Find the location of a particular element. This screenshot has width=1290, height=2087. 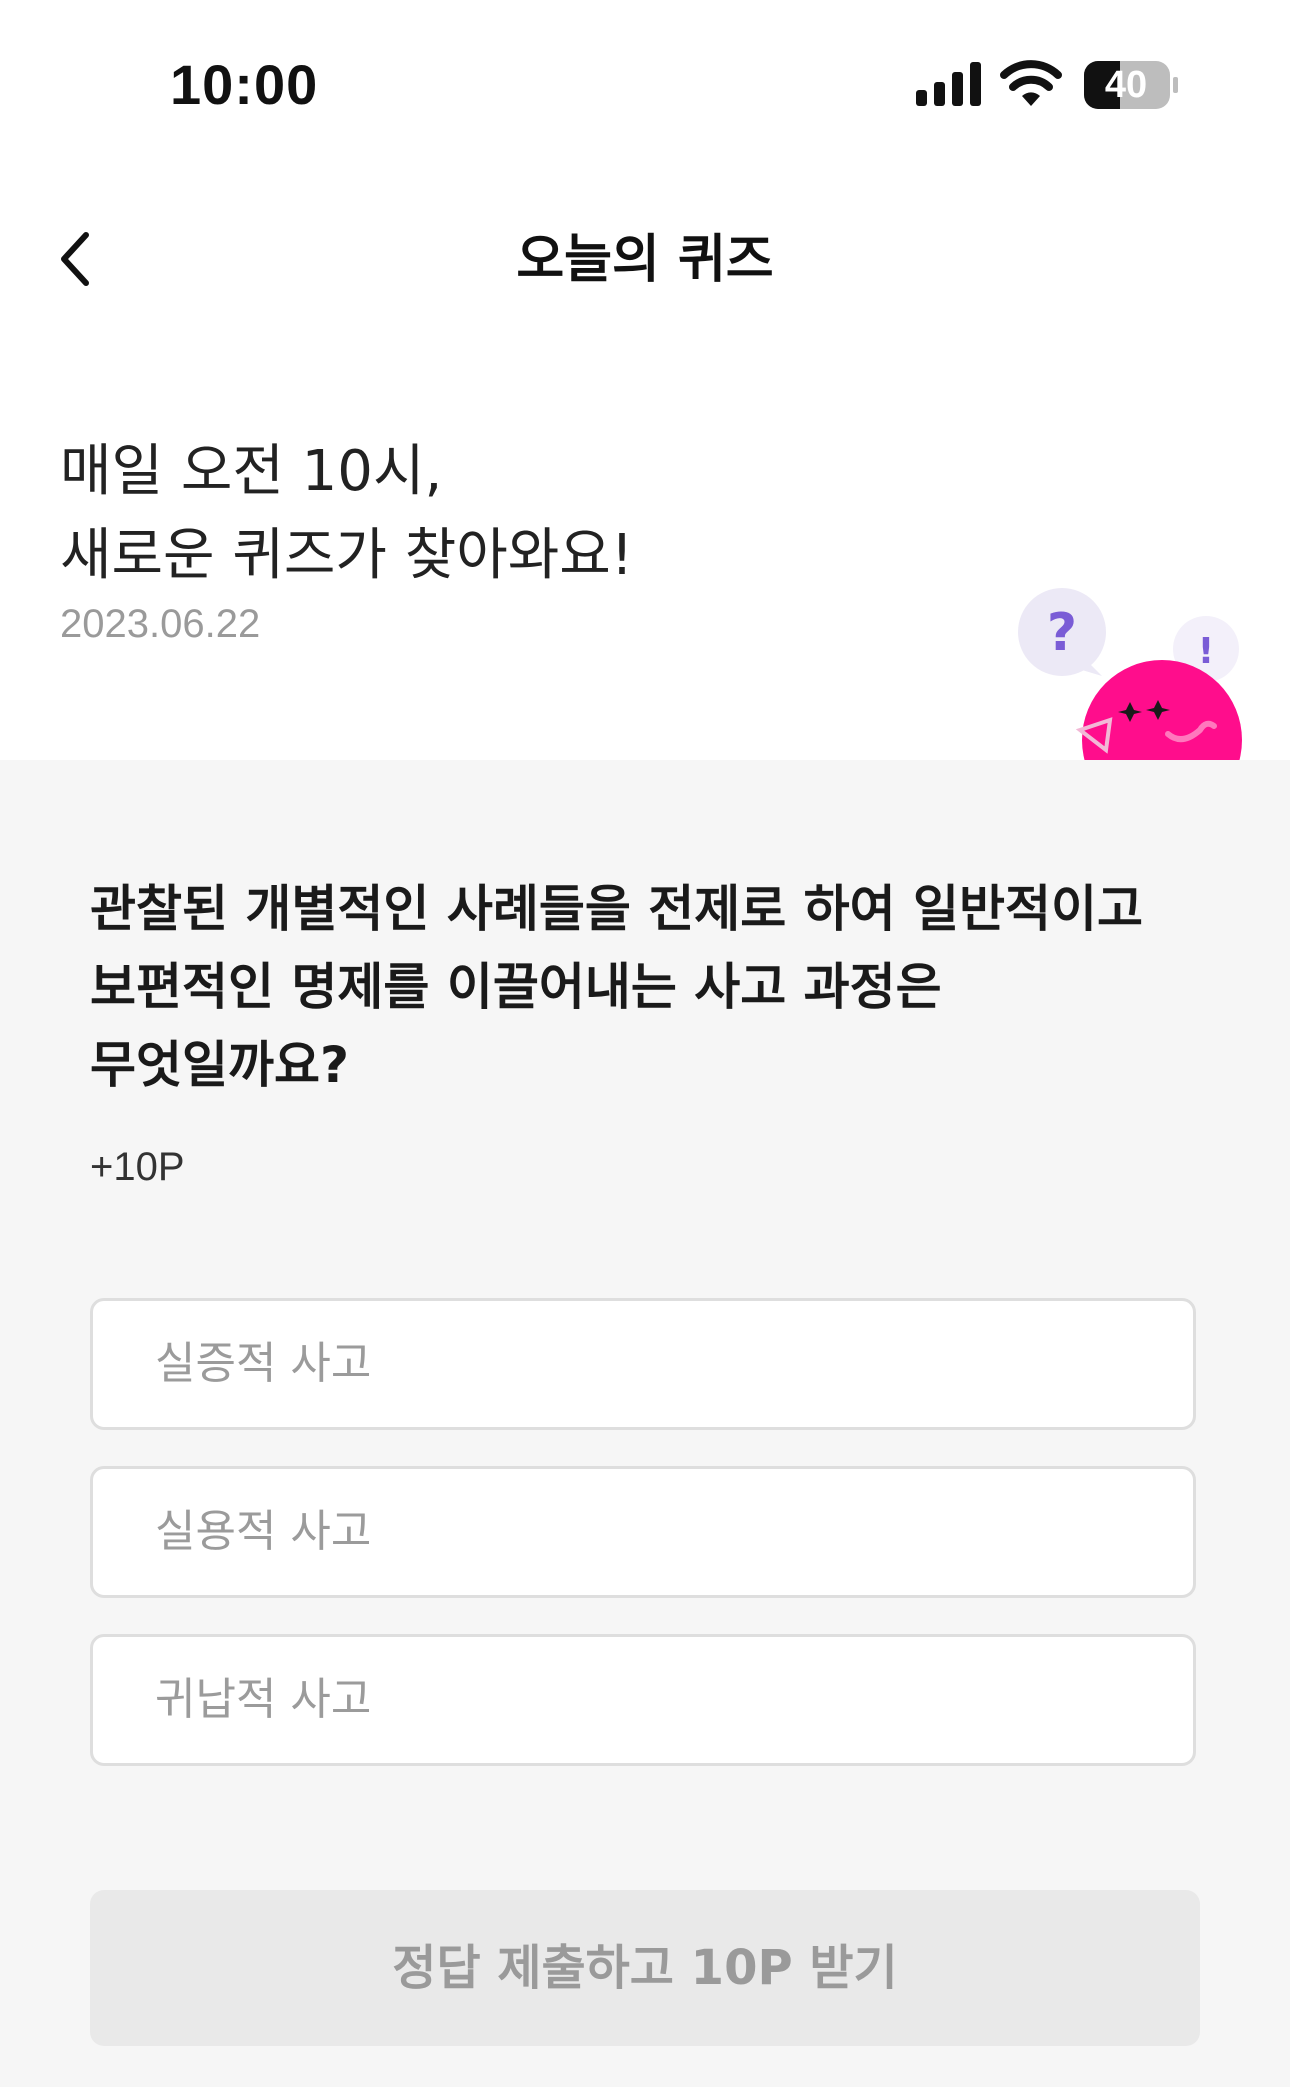

reward-points: +10P is located at coordinates (137, 1167).